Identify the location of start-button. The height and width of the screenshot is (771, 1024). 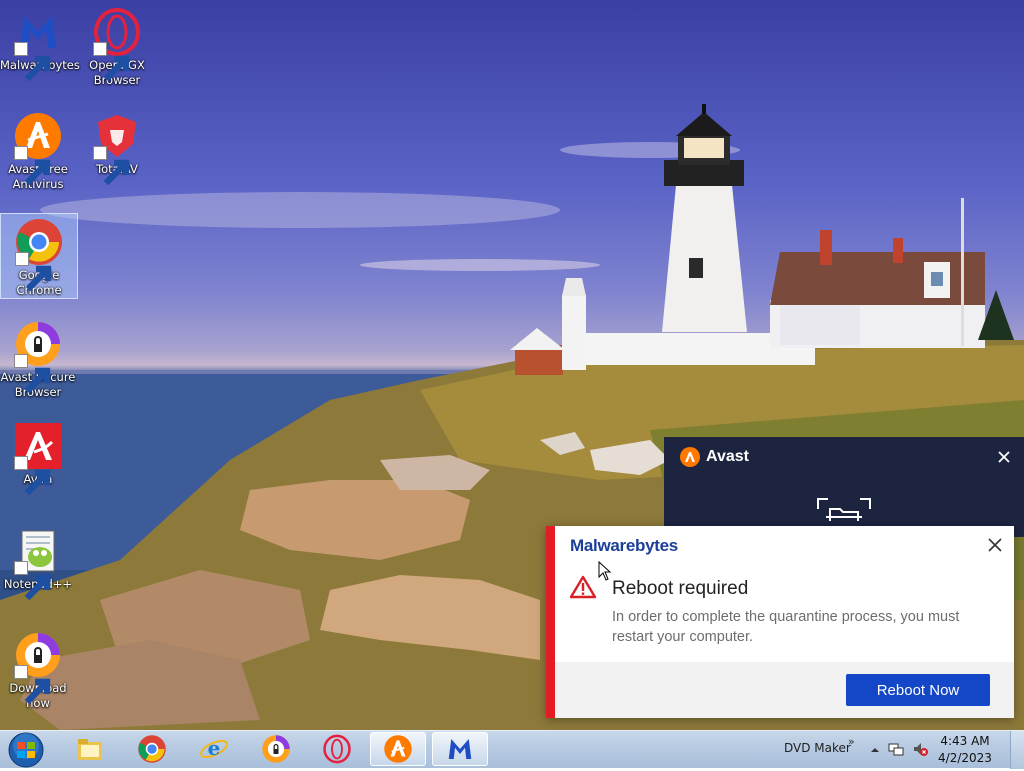
(26, 750).